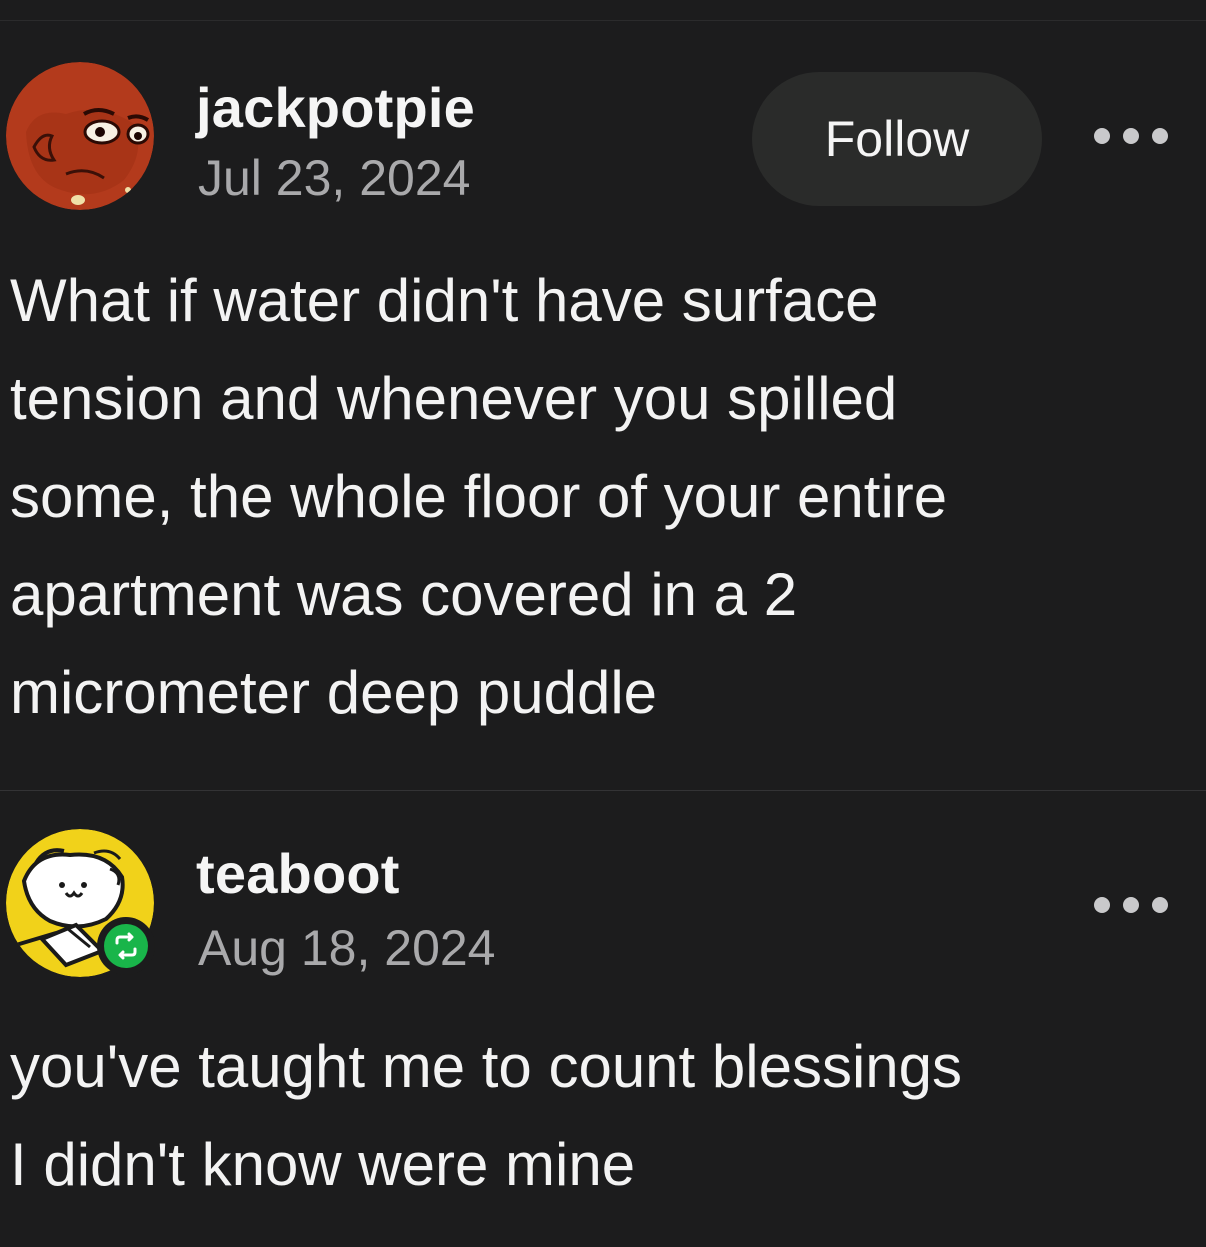 Image resolution: width=1206 pixels, height=1247 pixels. I want to click on username: jackpotpie, so click(335, 108).